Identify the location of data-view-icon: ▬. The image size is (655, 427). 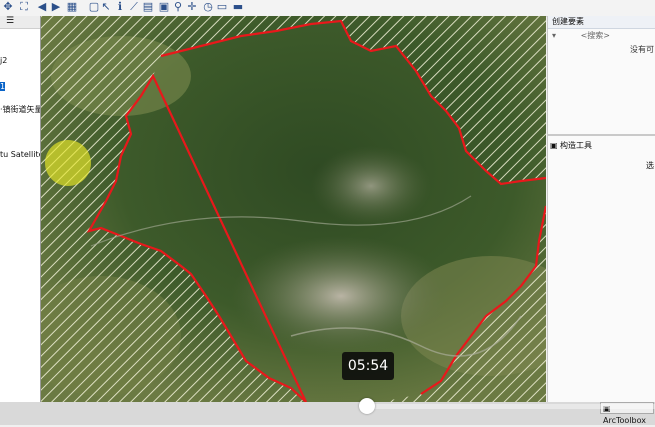
(238, 7).